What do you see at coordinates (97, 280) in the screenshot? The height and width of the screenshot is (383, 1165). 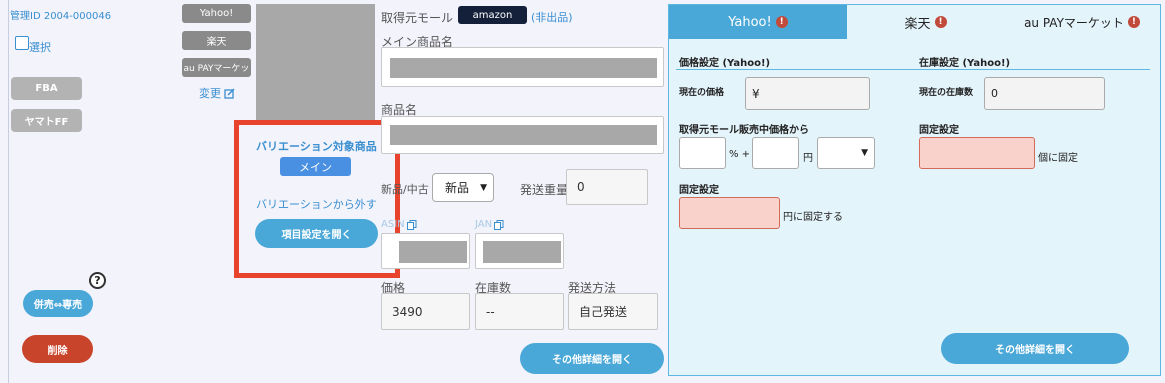 I see `help-icon: ?` at bounding box center [97, 280].